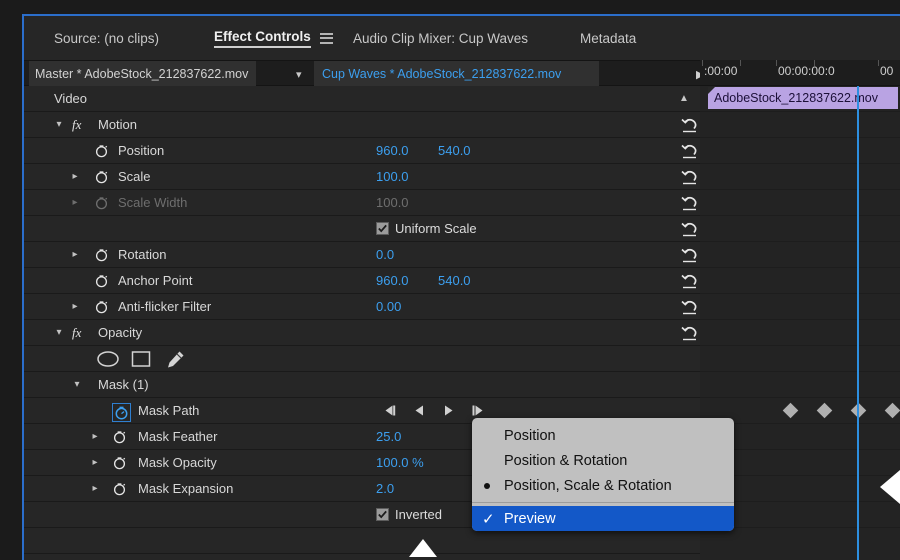  What do you see at coordinates (385, 488) in the screenshot?
I see `property-mask-expansion-value: 2.0` at bounding box center [385, 488].